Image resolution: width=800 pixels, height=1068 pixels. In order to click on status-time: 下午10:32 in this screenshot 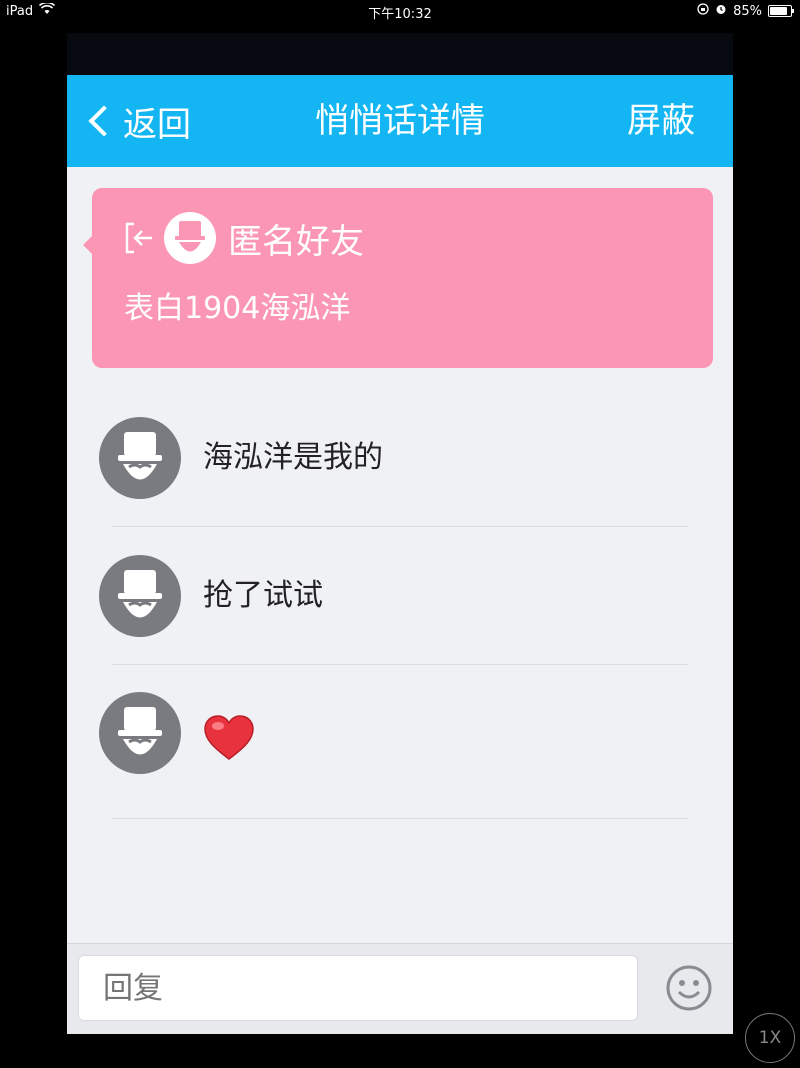, I will do `click(400, 14)`.